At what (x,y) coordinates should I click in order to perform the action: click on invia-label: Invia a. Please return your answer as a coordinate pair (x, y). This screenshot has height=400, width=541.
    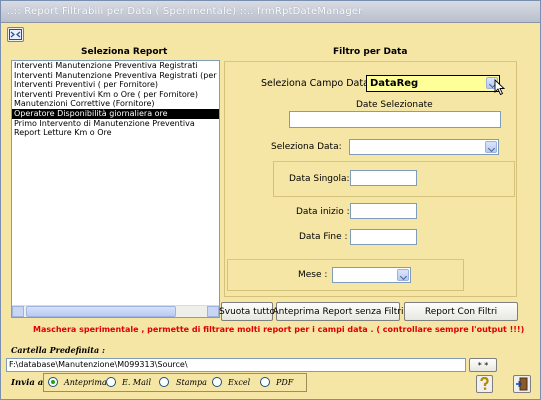
    Looking at the image, I should click on (27, 383).